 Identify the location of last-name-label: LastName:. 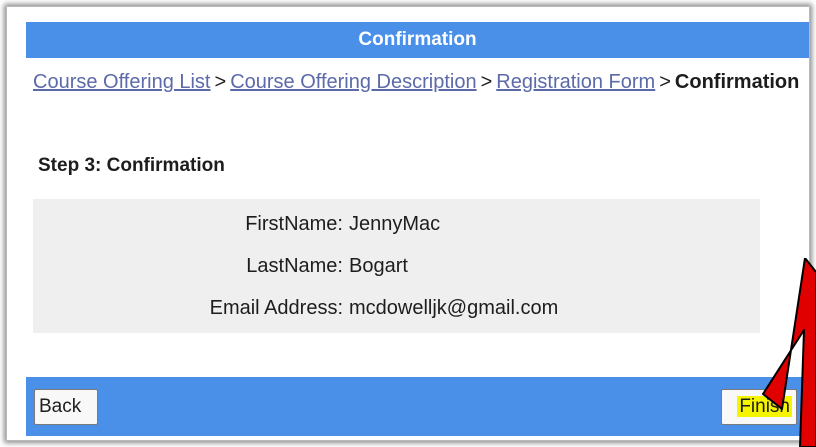
(294, 266).